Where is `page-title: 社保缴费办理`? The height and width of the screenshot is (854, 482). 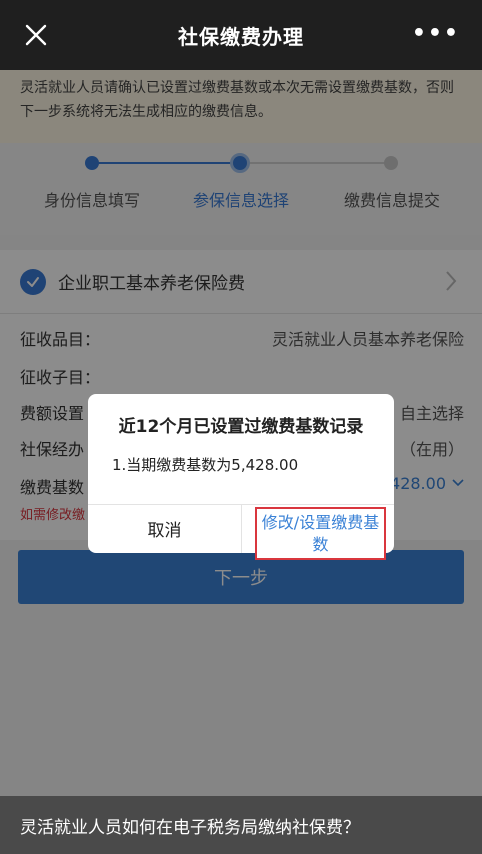 page-title: 社保缴费办理 is located at coordinates (241, 36).